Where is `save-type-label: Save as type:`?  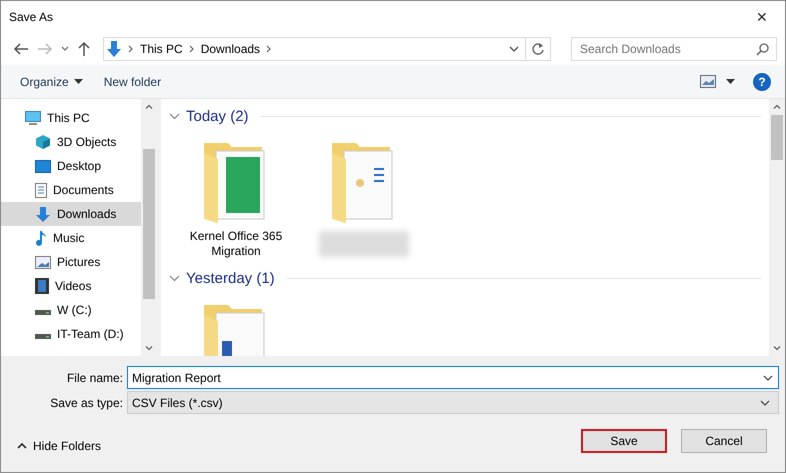
save-type-label: Save as type: is located at coordinates (86, 403).